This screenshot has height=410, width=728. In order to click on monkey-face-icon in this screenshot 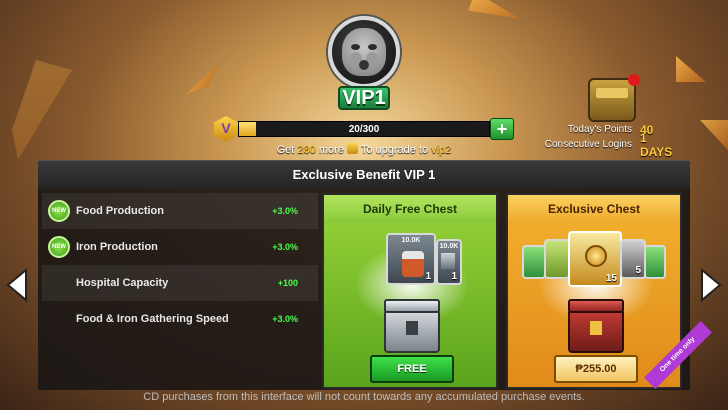, I will do `click(364, 52)`.